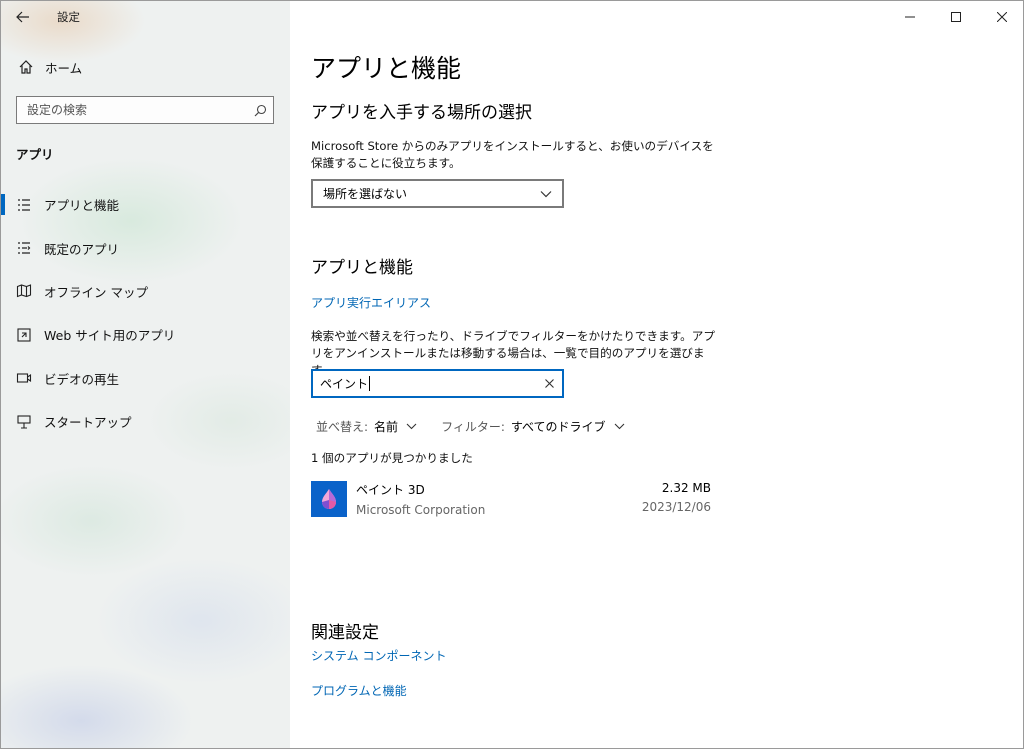 The width and height of the screenshot is (1024, 749). Describe the element at coordinates (686, 488) in the screenshot. I see `app-size: 2.32 MB` at that location.